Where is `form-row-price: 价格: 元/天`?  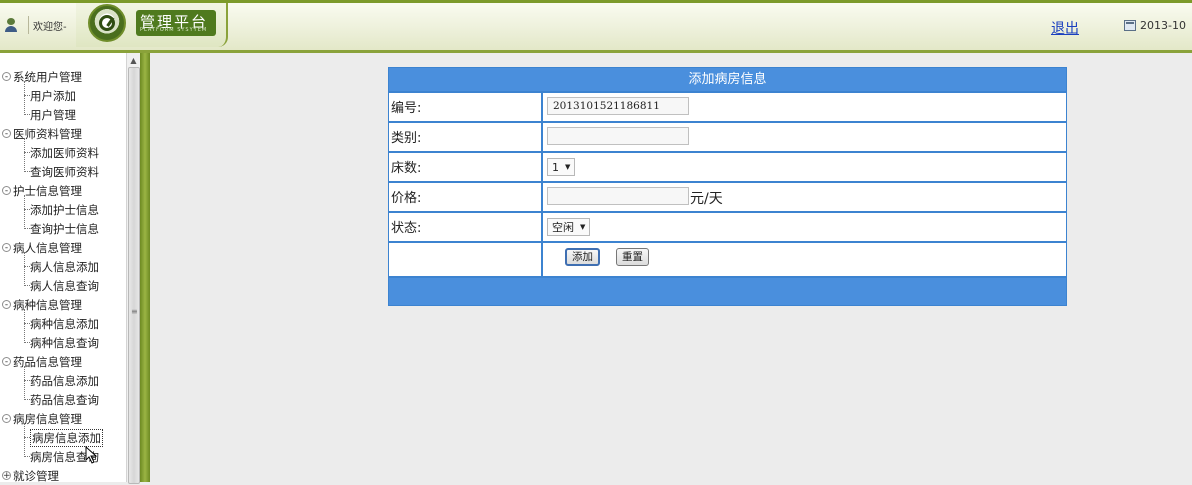
form-row-price: 价格: 元/天 is located at coordinates (727, 196).